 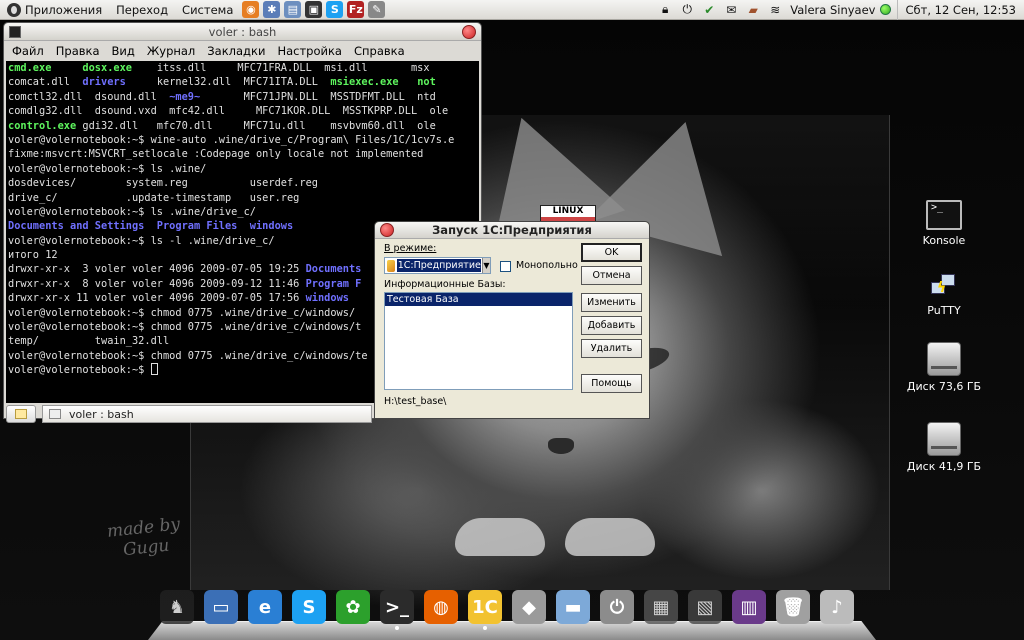 What do you see at coordinates (500, 537) in the screenshot?
I see `kitten-paw-left` at bounding box center [500, 537].